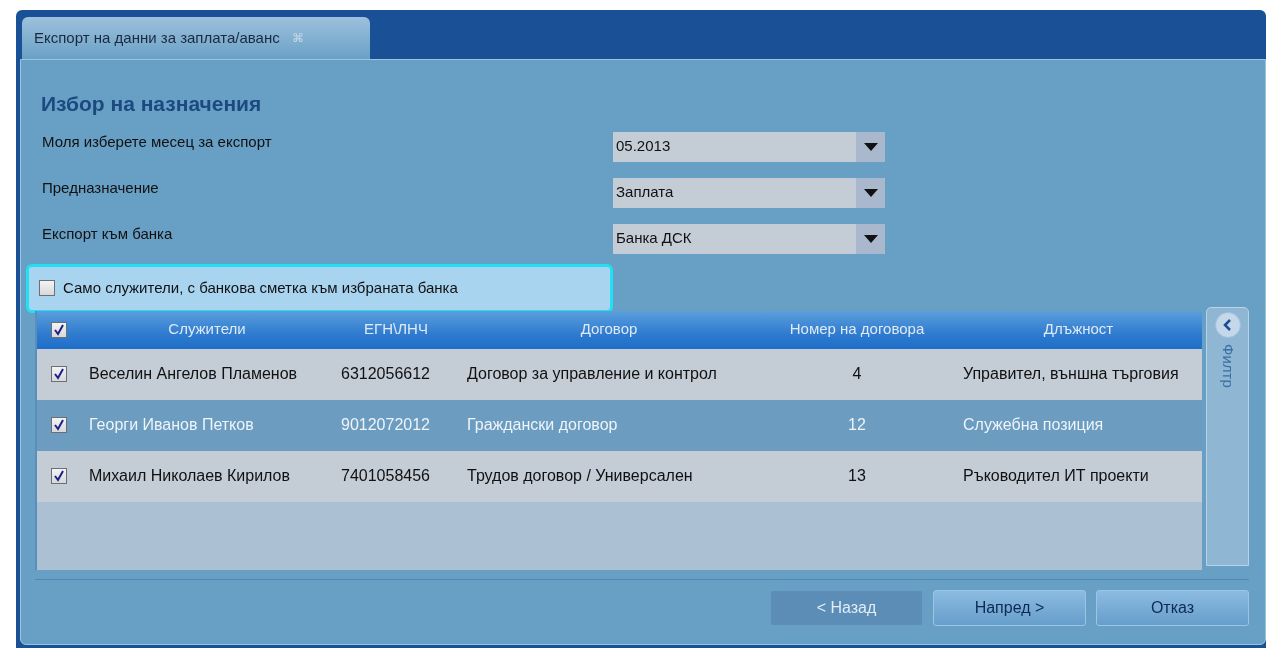  Describe the element at coordinates (193, 374) in the screenshot. I see `table-cell-text: Веселин Ангелов Пламенов` at that location.